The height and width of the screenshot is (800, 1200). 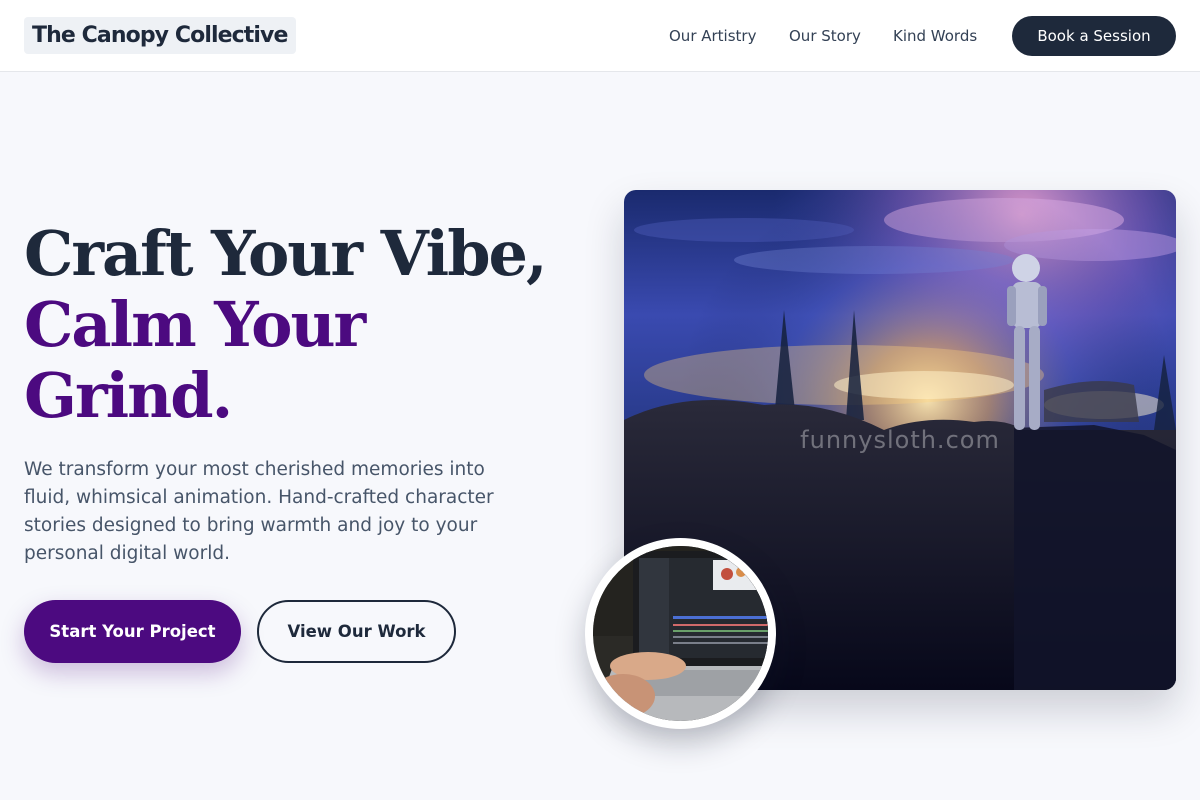 I want to click on start-project-button: Start Your Project, so click(x=132, y=631).